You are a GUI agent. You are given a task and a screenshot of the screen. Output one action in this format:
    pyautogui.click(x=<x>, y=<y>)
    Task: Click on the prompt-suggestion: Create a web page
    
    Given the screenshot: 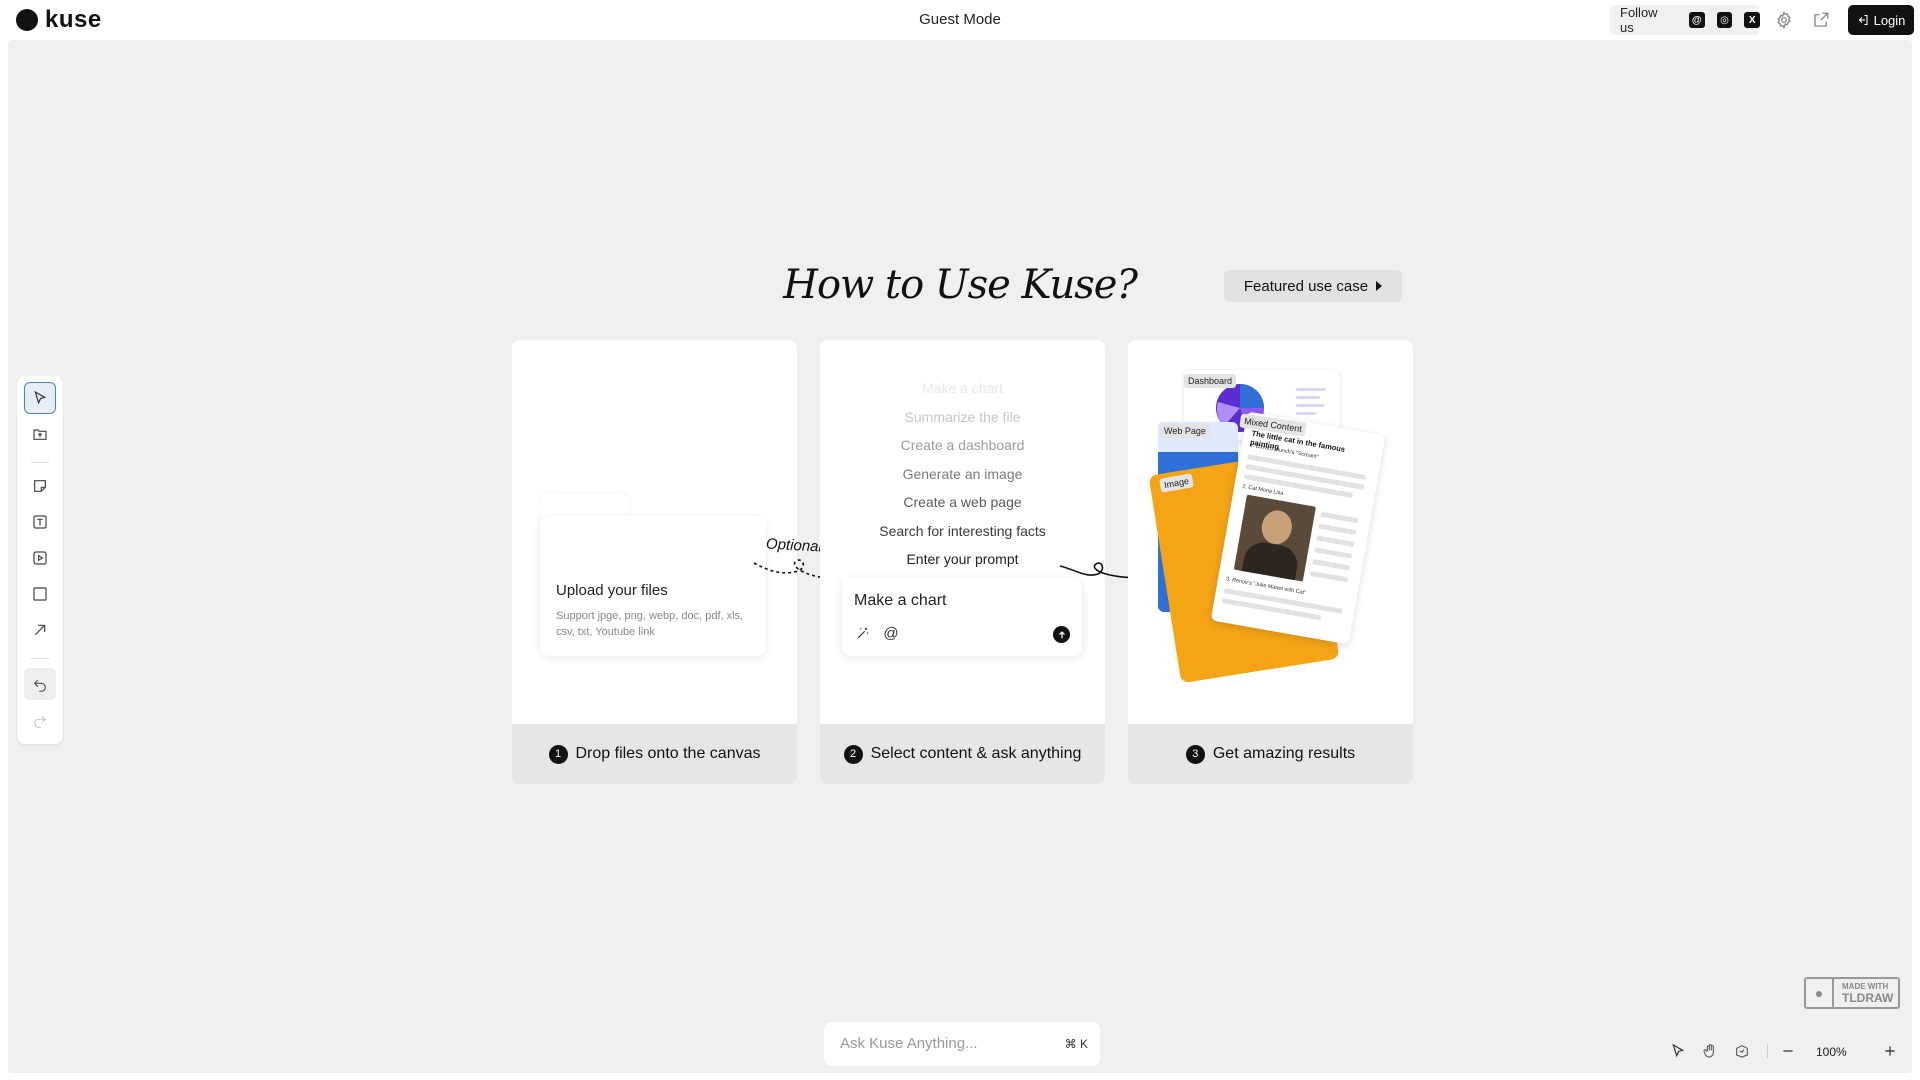 What is the action you would take?
    pyautogui.click(x=962, y=502)
    